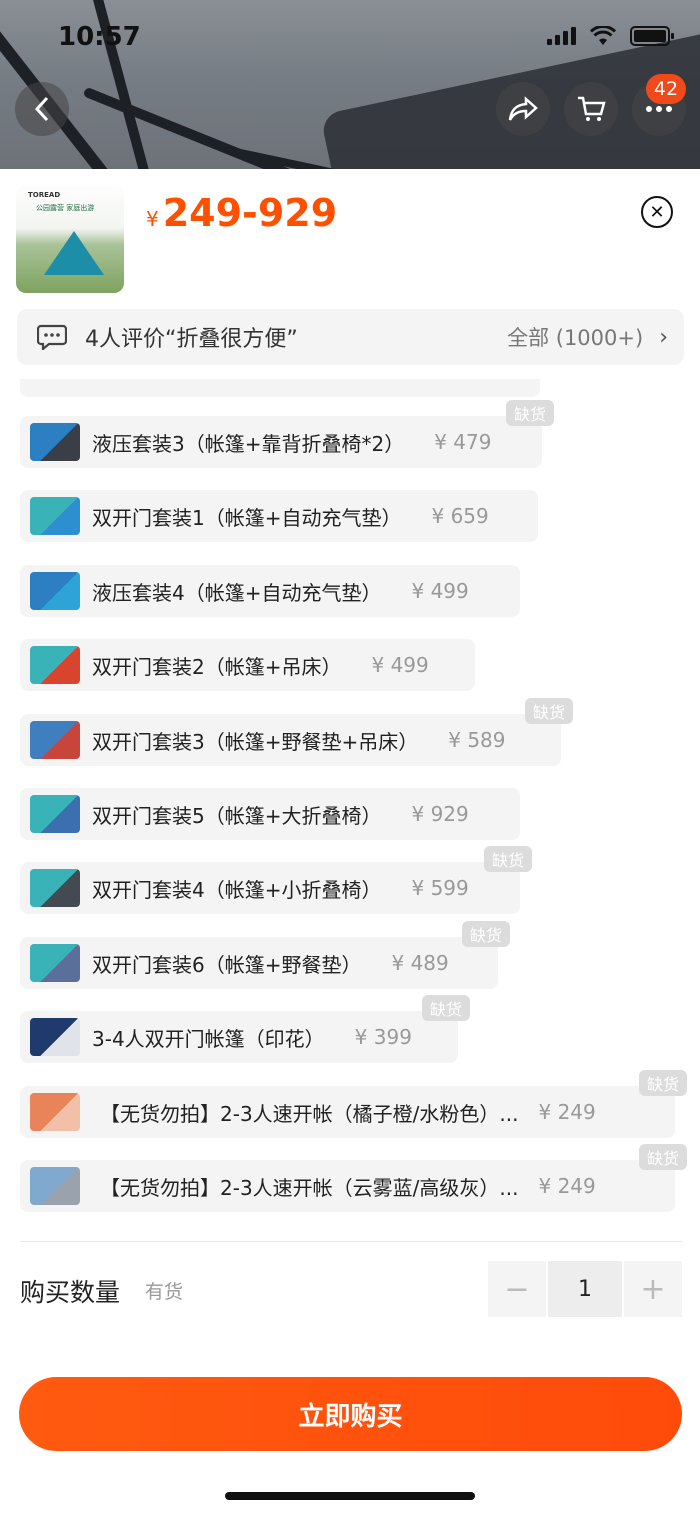 The width and height of the screenshot is (700, 1514). I want to click on close-button: ✕, so click(657, 212).